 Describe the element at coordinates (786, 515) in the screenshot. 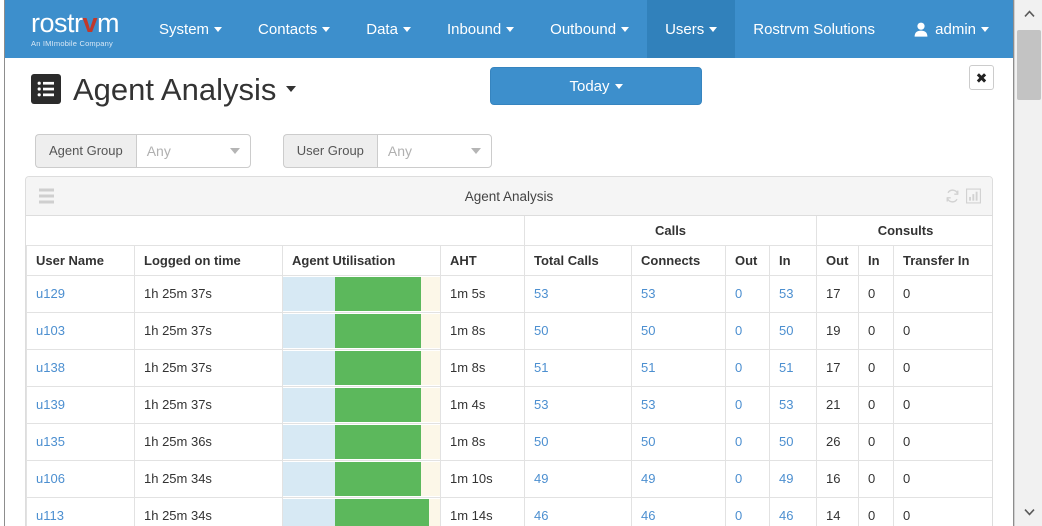

I see `cell-calls-in-link: 46` at that location.